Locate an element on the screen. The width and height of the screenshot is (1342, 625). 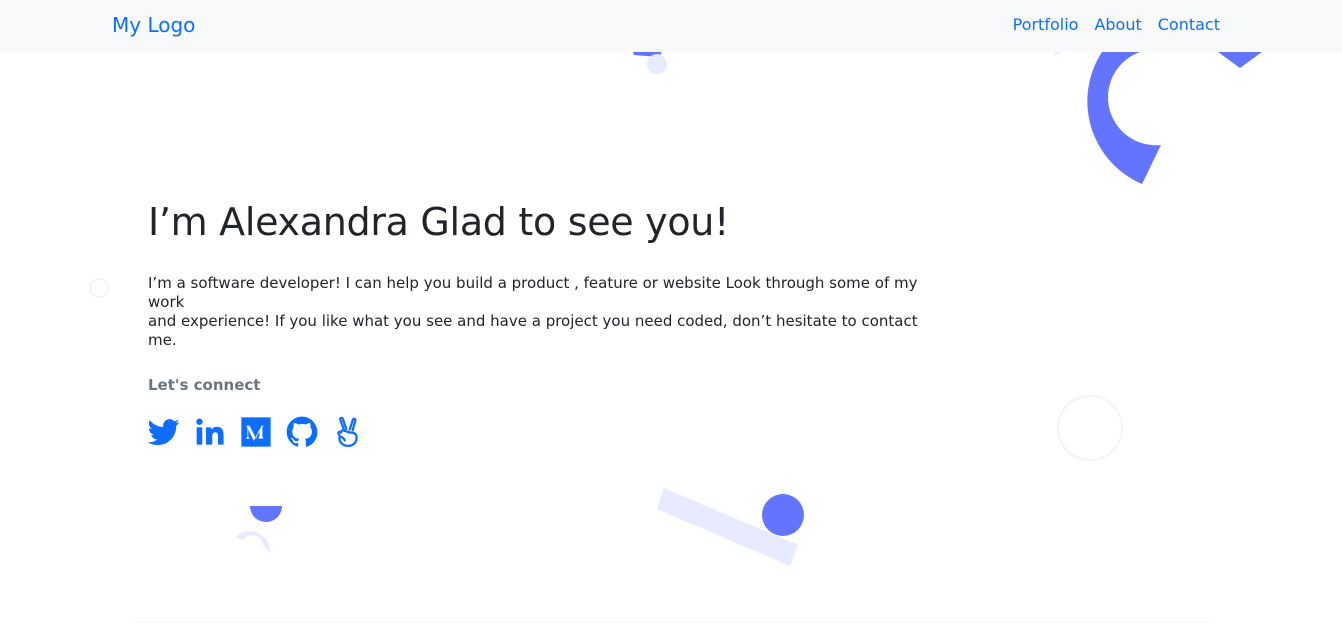
github-link is located at coordinates (302, 432).